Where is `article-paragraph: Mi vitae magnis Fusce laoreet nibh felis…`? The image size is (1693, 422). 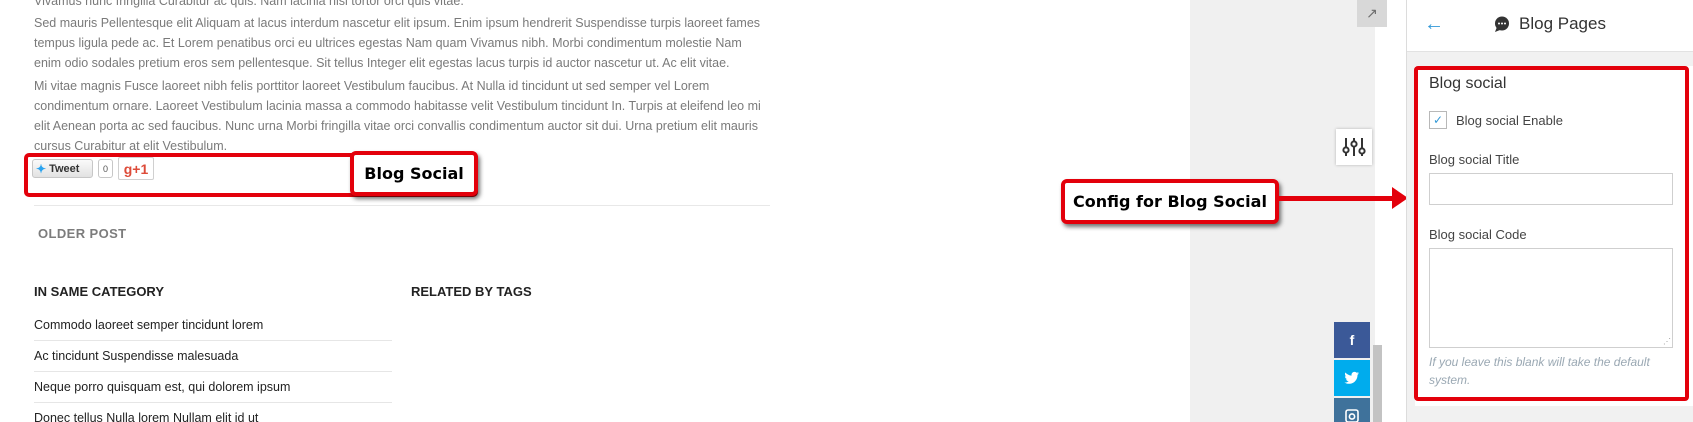
article-paragraph: Mi vitae magnis Fusce laoreet nibh felis… is located at coordinates (397, 116).